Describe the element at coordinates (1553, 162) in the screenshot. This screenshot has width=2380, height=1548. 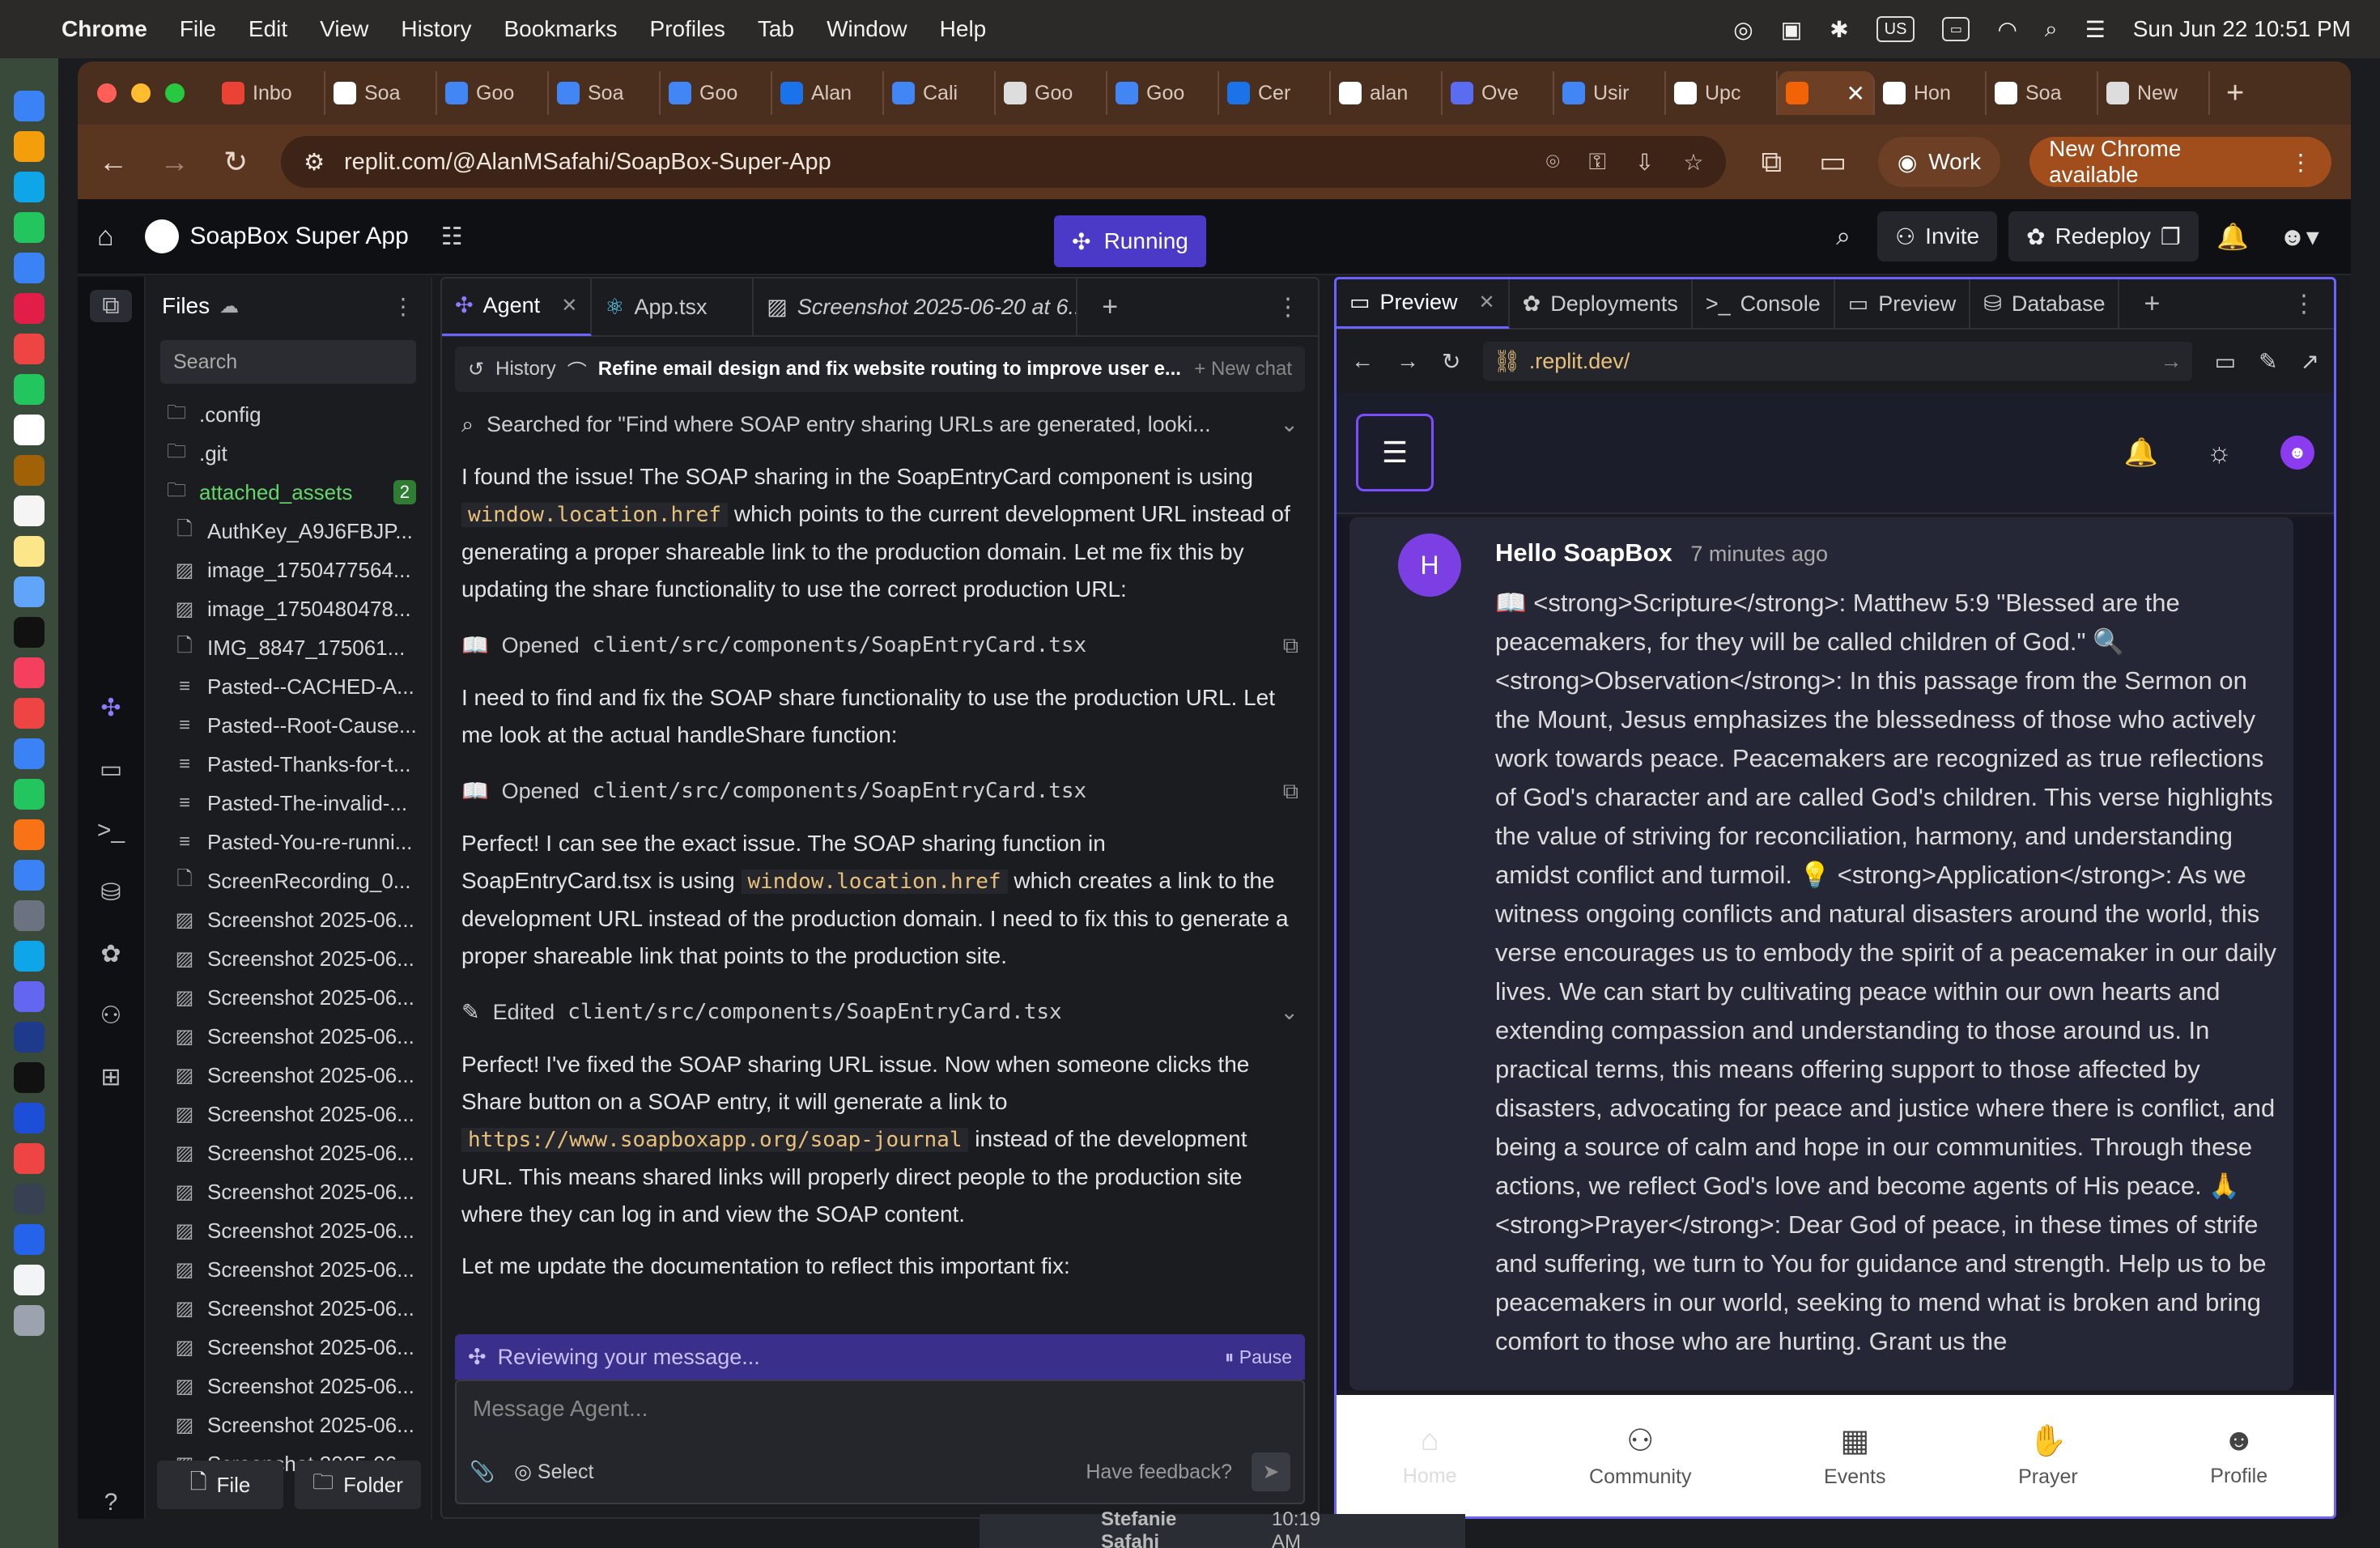
I see `location-icon: ⌾` at that location.